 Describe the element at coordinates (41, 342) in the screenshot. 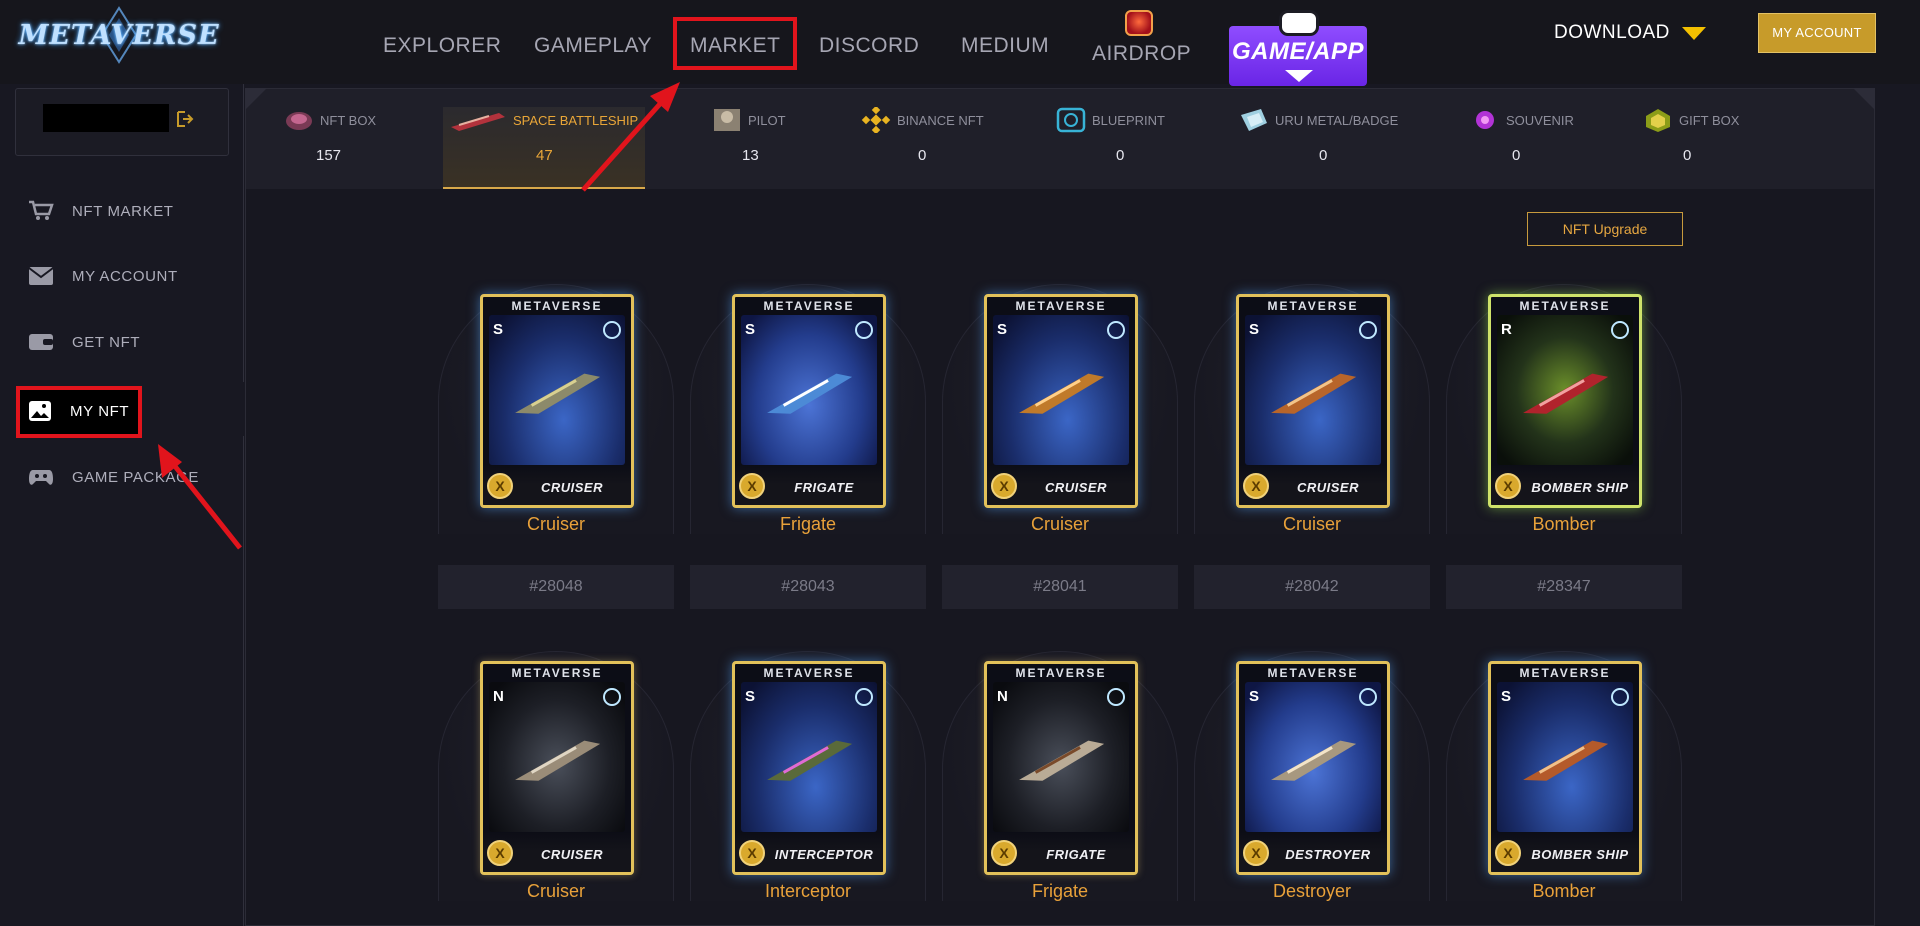

I see `wallet-icon` at that location.